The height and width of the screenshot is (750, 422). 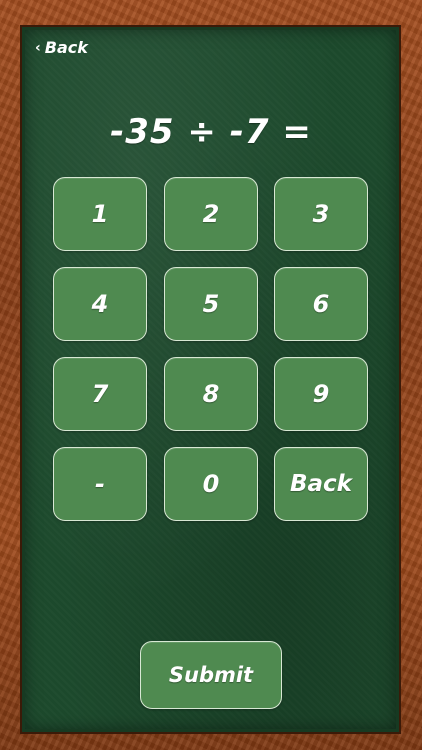 What do you see at coordinates (38, 48) in the screenshot?
I see `chevron-left-icon: ‹` at bounding box center [38, 48].